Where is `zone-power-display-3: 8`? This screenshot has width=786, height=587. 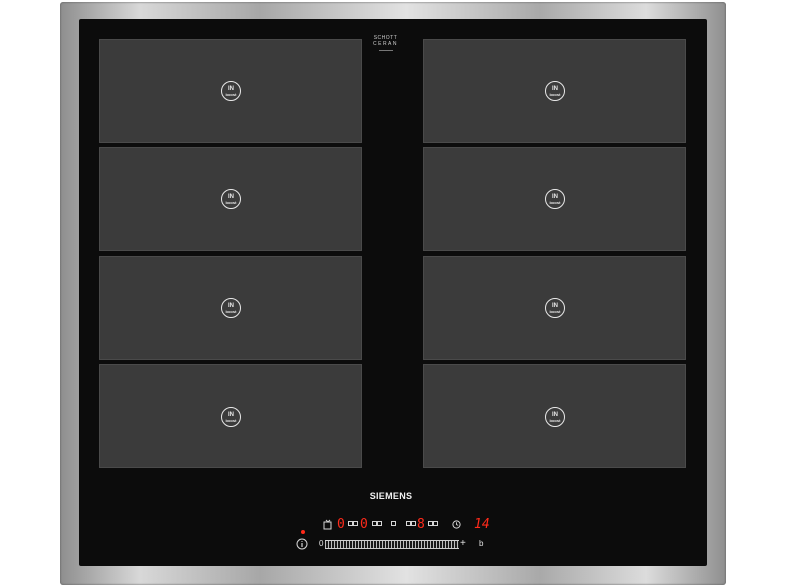 zone-power-display-3: 8 is located at coordinates (421, 524).